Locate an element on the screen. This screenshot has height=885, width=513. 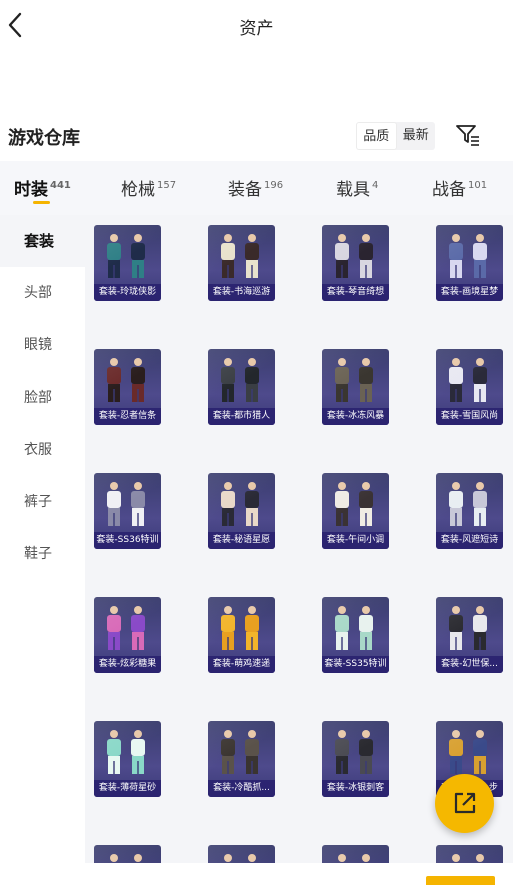
outfit-card: 套装-炫彩糖果 is located at coordinates (127, 635).